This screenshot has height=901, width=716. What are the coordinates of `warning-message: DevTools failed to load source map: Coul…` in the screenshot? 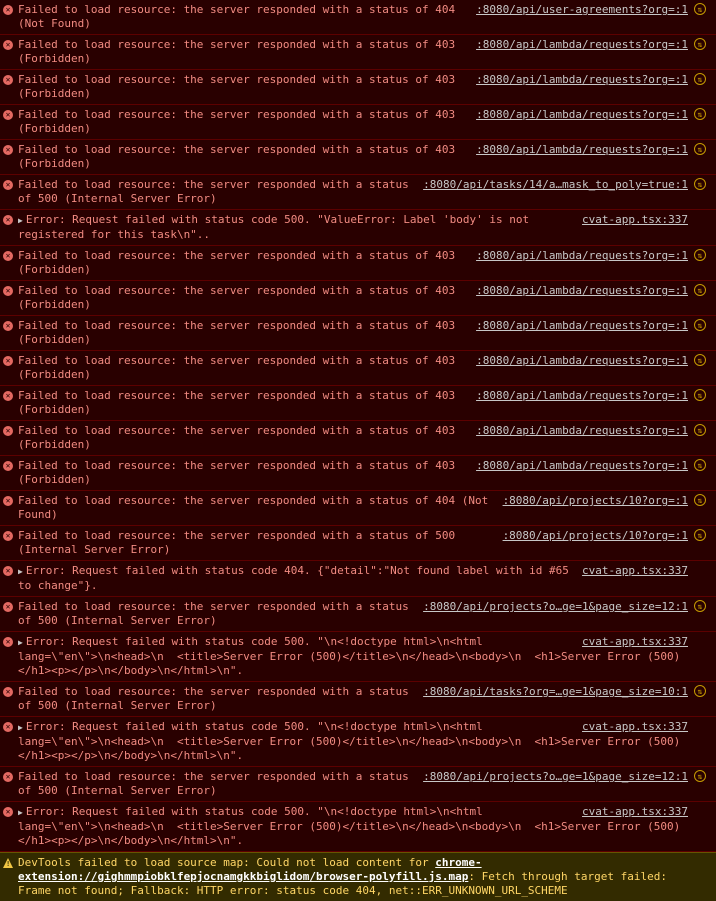 It's located at (353, 877).